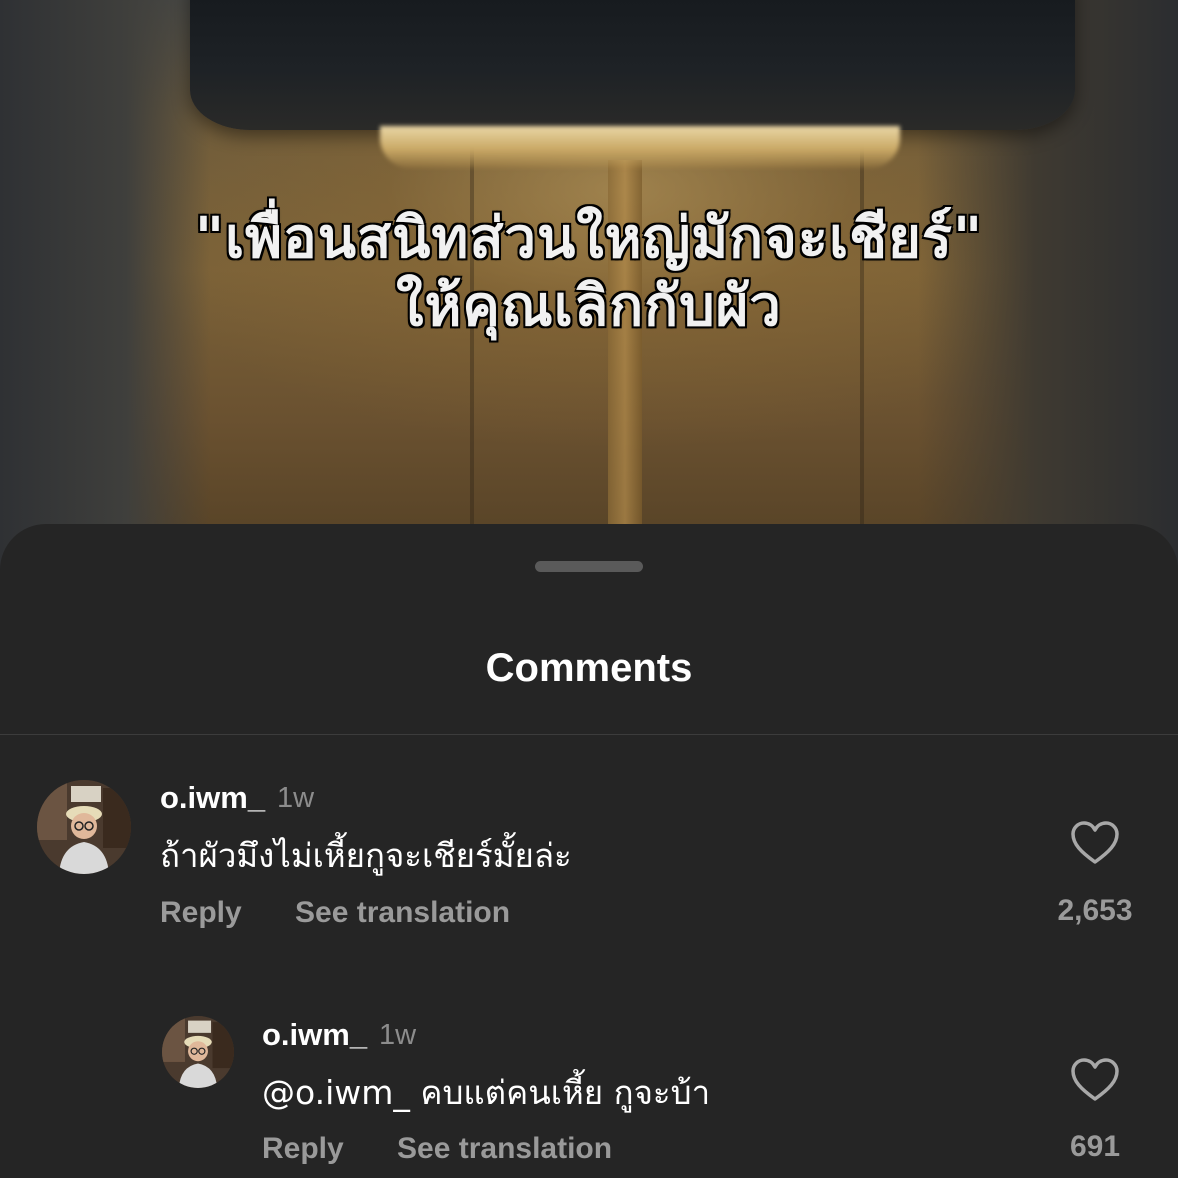 The image size is (1178, 1178). What do you see at coordinates (589, 668) in the screenshot?
I see `comments-title: Comments` at bounding box center [589, 668].